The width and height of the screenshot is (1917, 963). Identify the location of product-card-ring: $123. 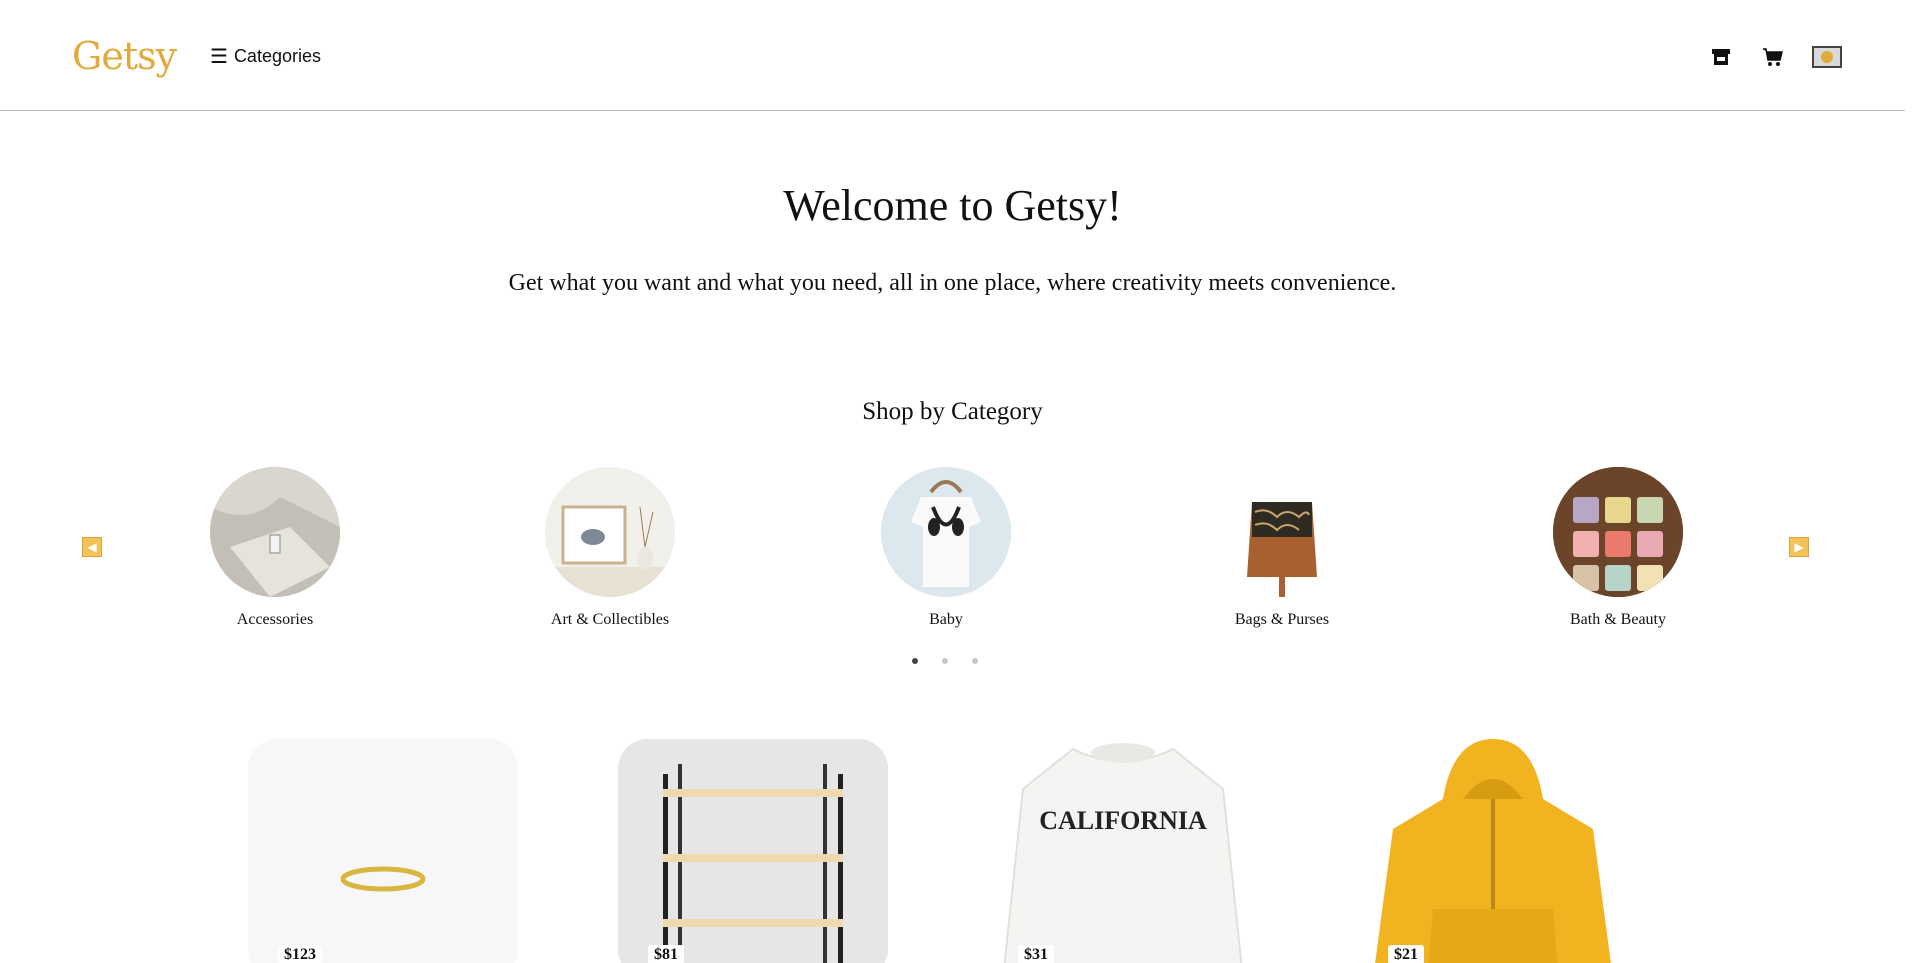
(383, 851).